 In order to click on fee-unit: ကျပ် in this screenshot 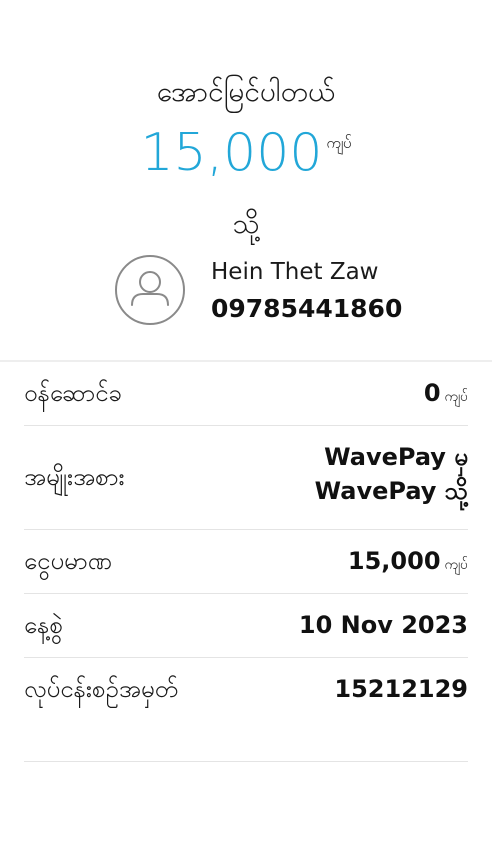, I will do `click(456, 397)`.